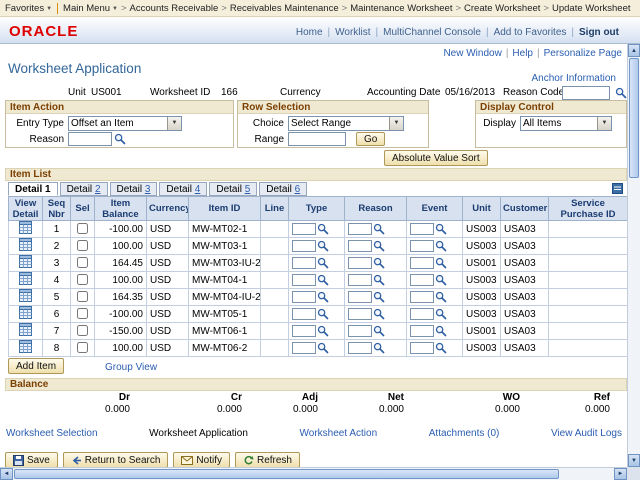 The width and height of the screenshot is (640, 480). I want to click on worklist-link: Worklist, so click(352, 32).